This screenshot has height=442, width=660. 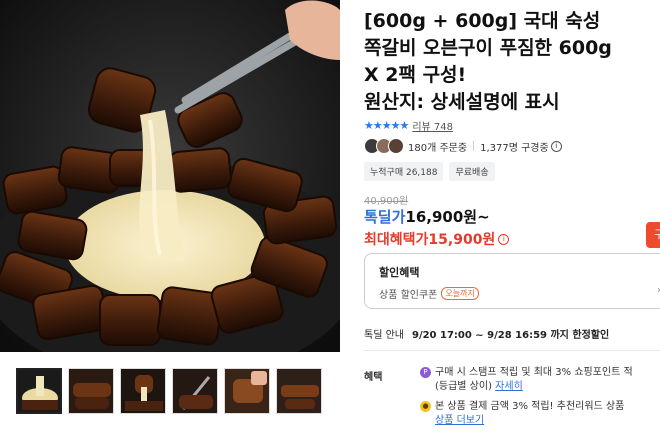 What do you see at coordinates (373, 377) in the screenshot?
I see `benefits-label: 혜택` at bounding box center [373, 377].